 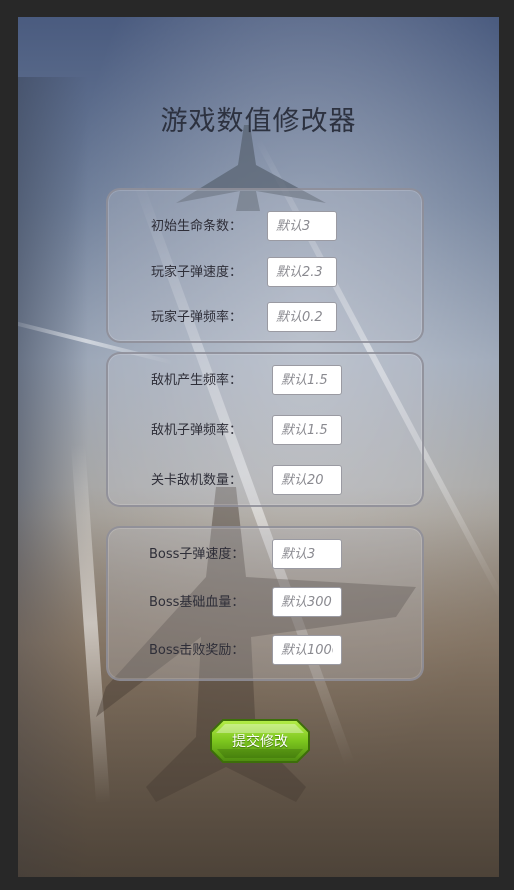 What do you see at coordinates (197, 226) in the screenshot?
I see `setting-label: 初始生命条数：` at bounding box center [197, 226].